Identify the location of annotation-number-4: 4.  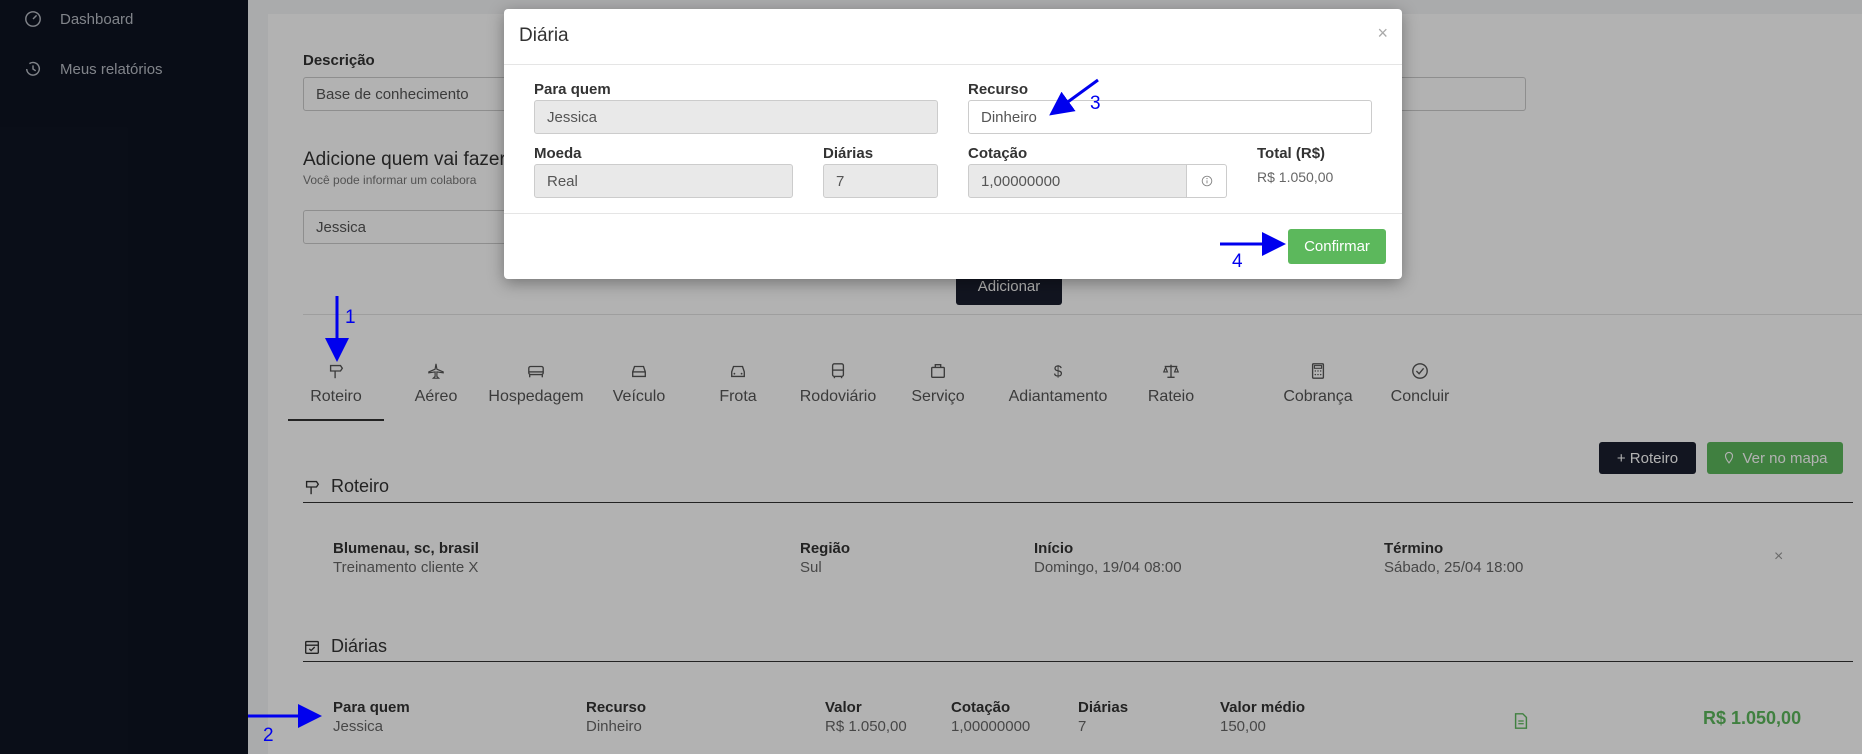
(1237, 261).